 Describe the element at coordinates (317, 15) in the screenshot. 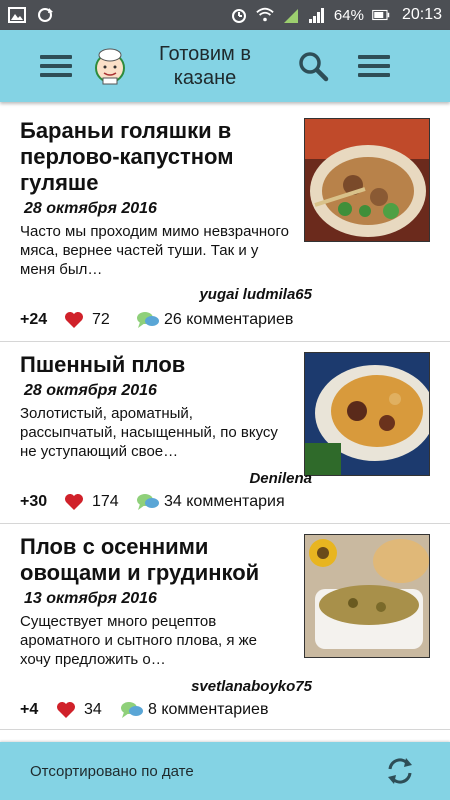

I see `signal-icon` at that location.